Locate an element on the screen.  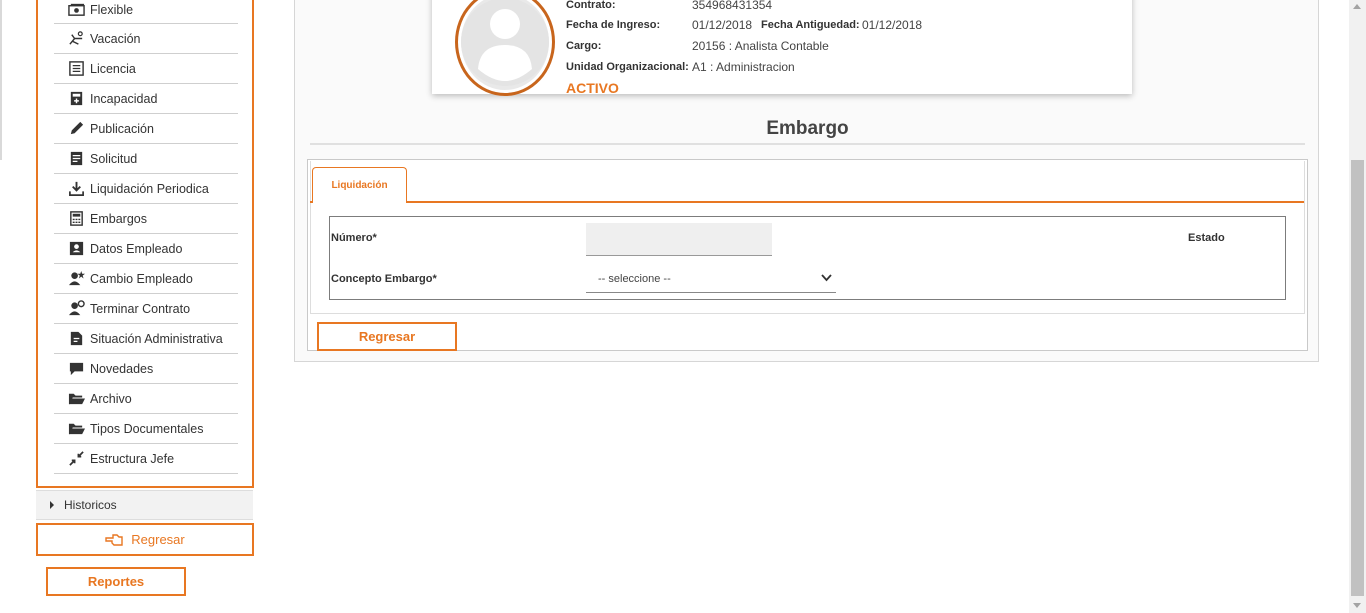
sidebar-item-liquidacion-periodica: Liquidación Periodica is located at coordinates (146, 189).